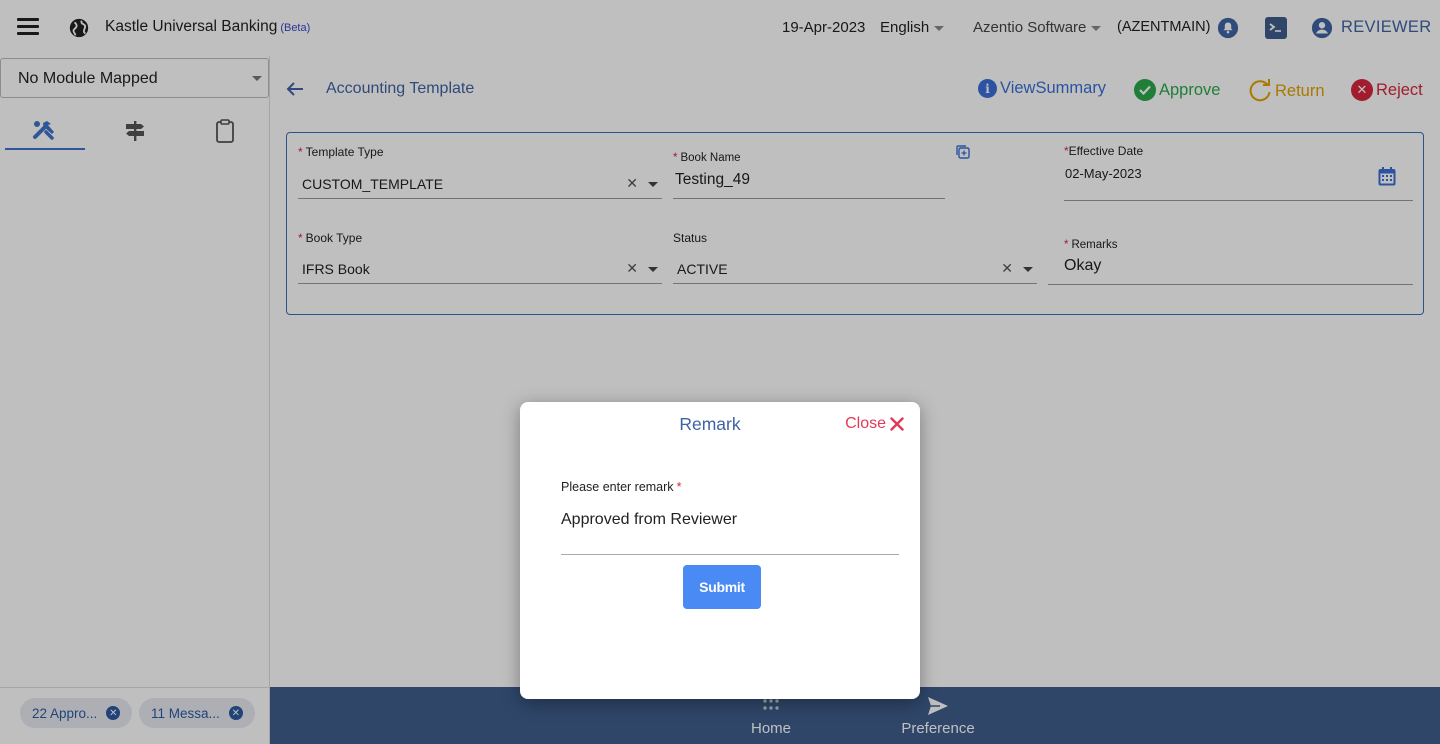 This screenshot has height=744, width=1440. What do you see at coordinates (897, 424) in the screenshot?
I see `close-icon` at bounding box center [897, 424].